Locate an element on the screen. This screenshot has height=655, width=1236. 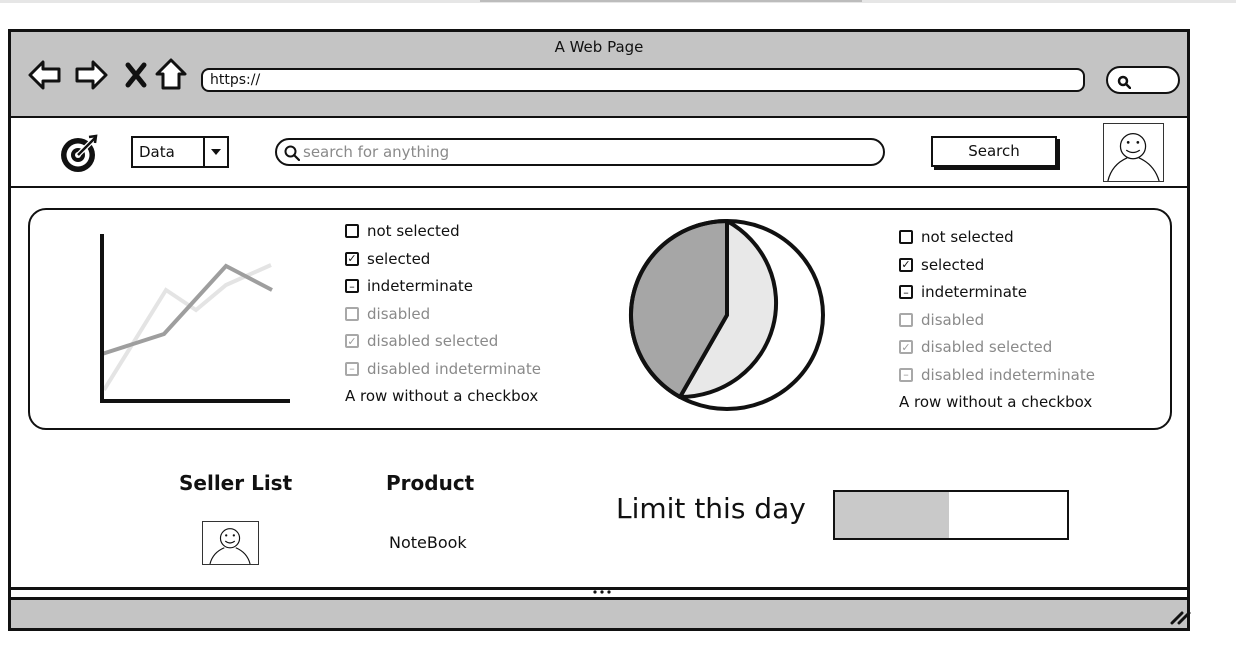
limit-label: Limit this day is located at coordinates (711, 508).